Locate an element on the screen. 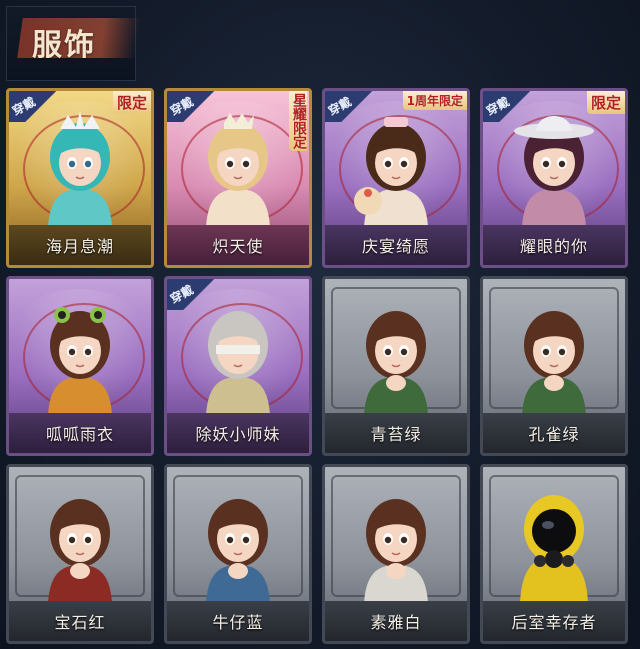 The height and width of the screenshot is (649, 640). limited-tag: 1周年限定 is located at coordinates (434, 100).